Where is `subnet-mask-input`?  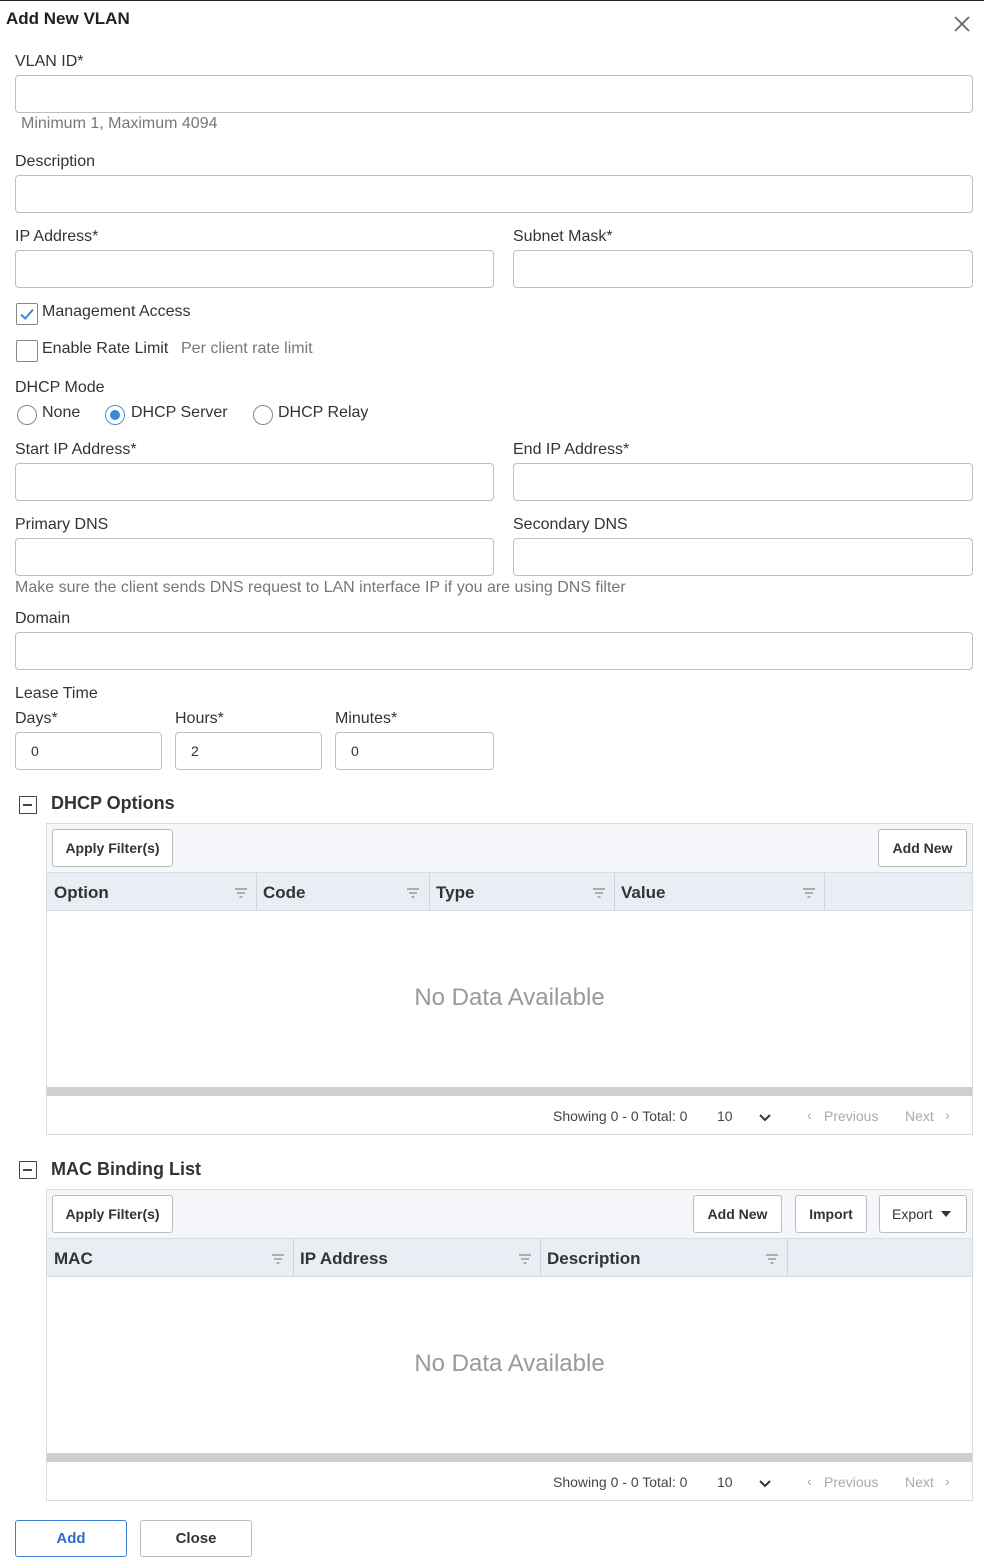
subnet-mask-input is located at coordinates (743, 269).